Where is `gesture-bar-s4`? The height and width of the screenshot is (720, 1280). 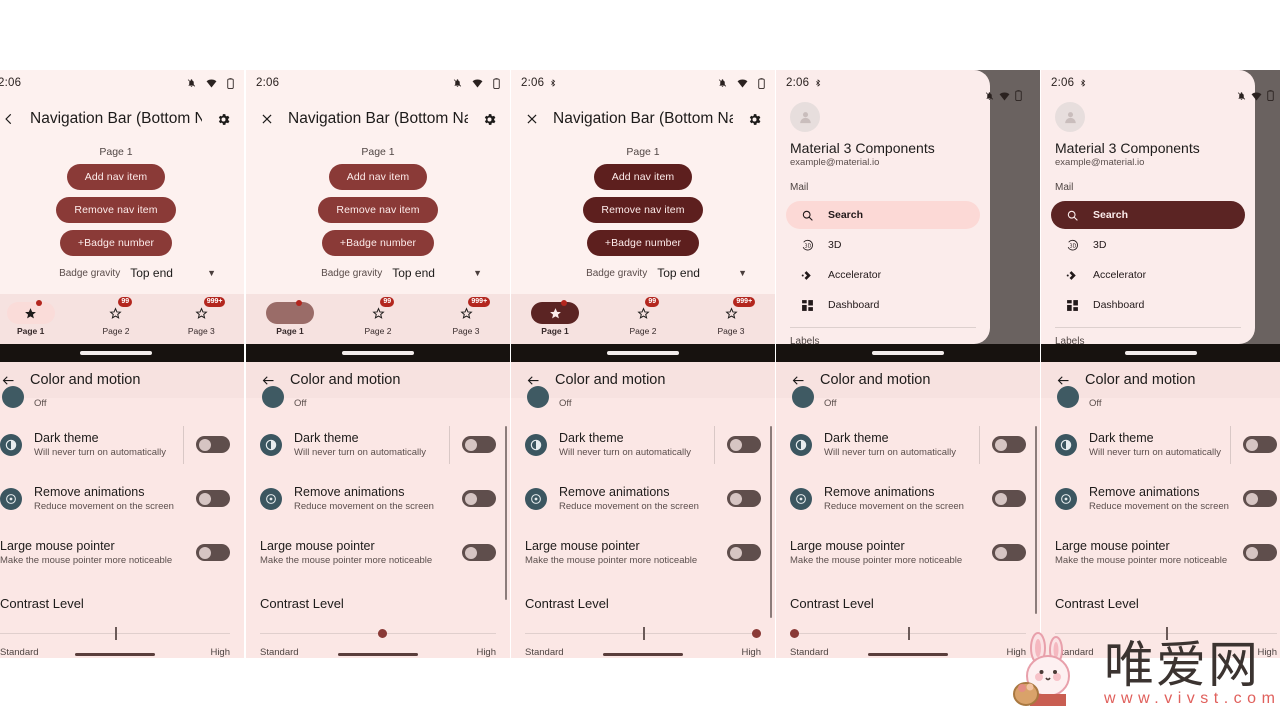
gesture-bar-s4 is located at coordinates (908, 654).